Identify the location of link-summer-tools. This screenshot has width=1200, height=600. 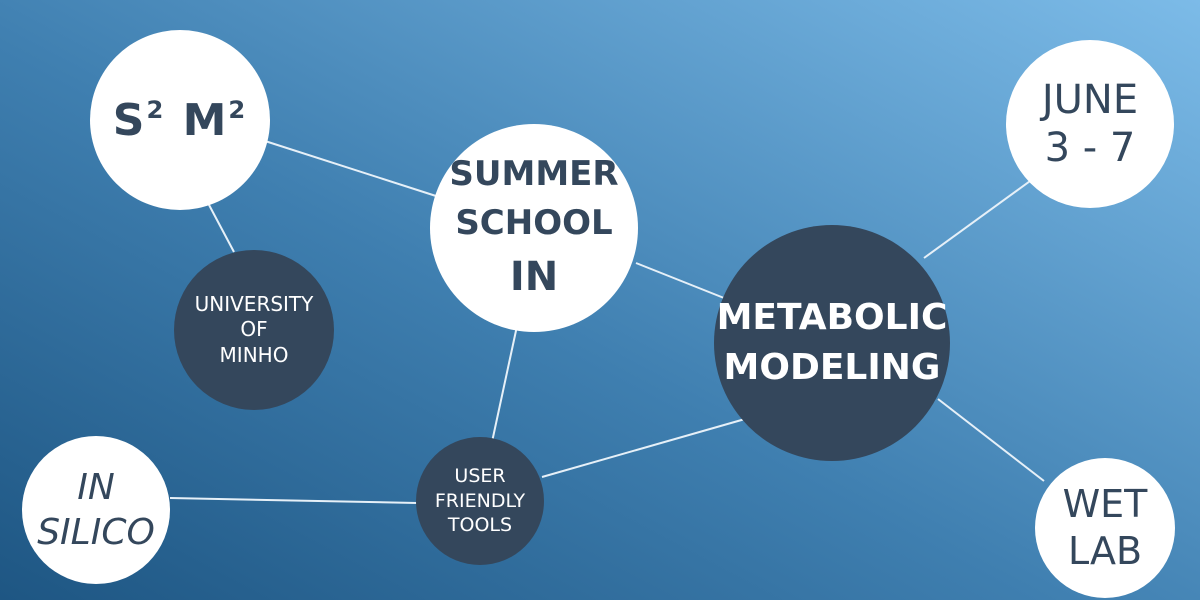
(504, 384).